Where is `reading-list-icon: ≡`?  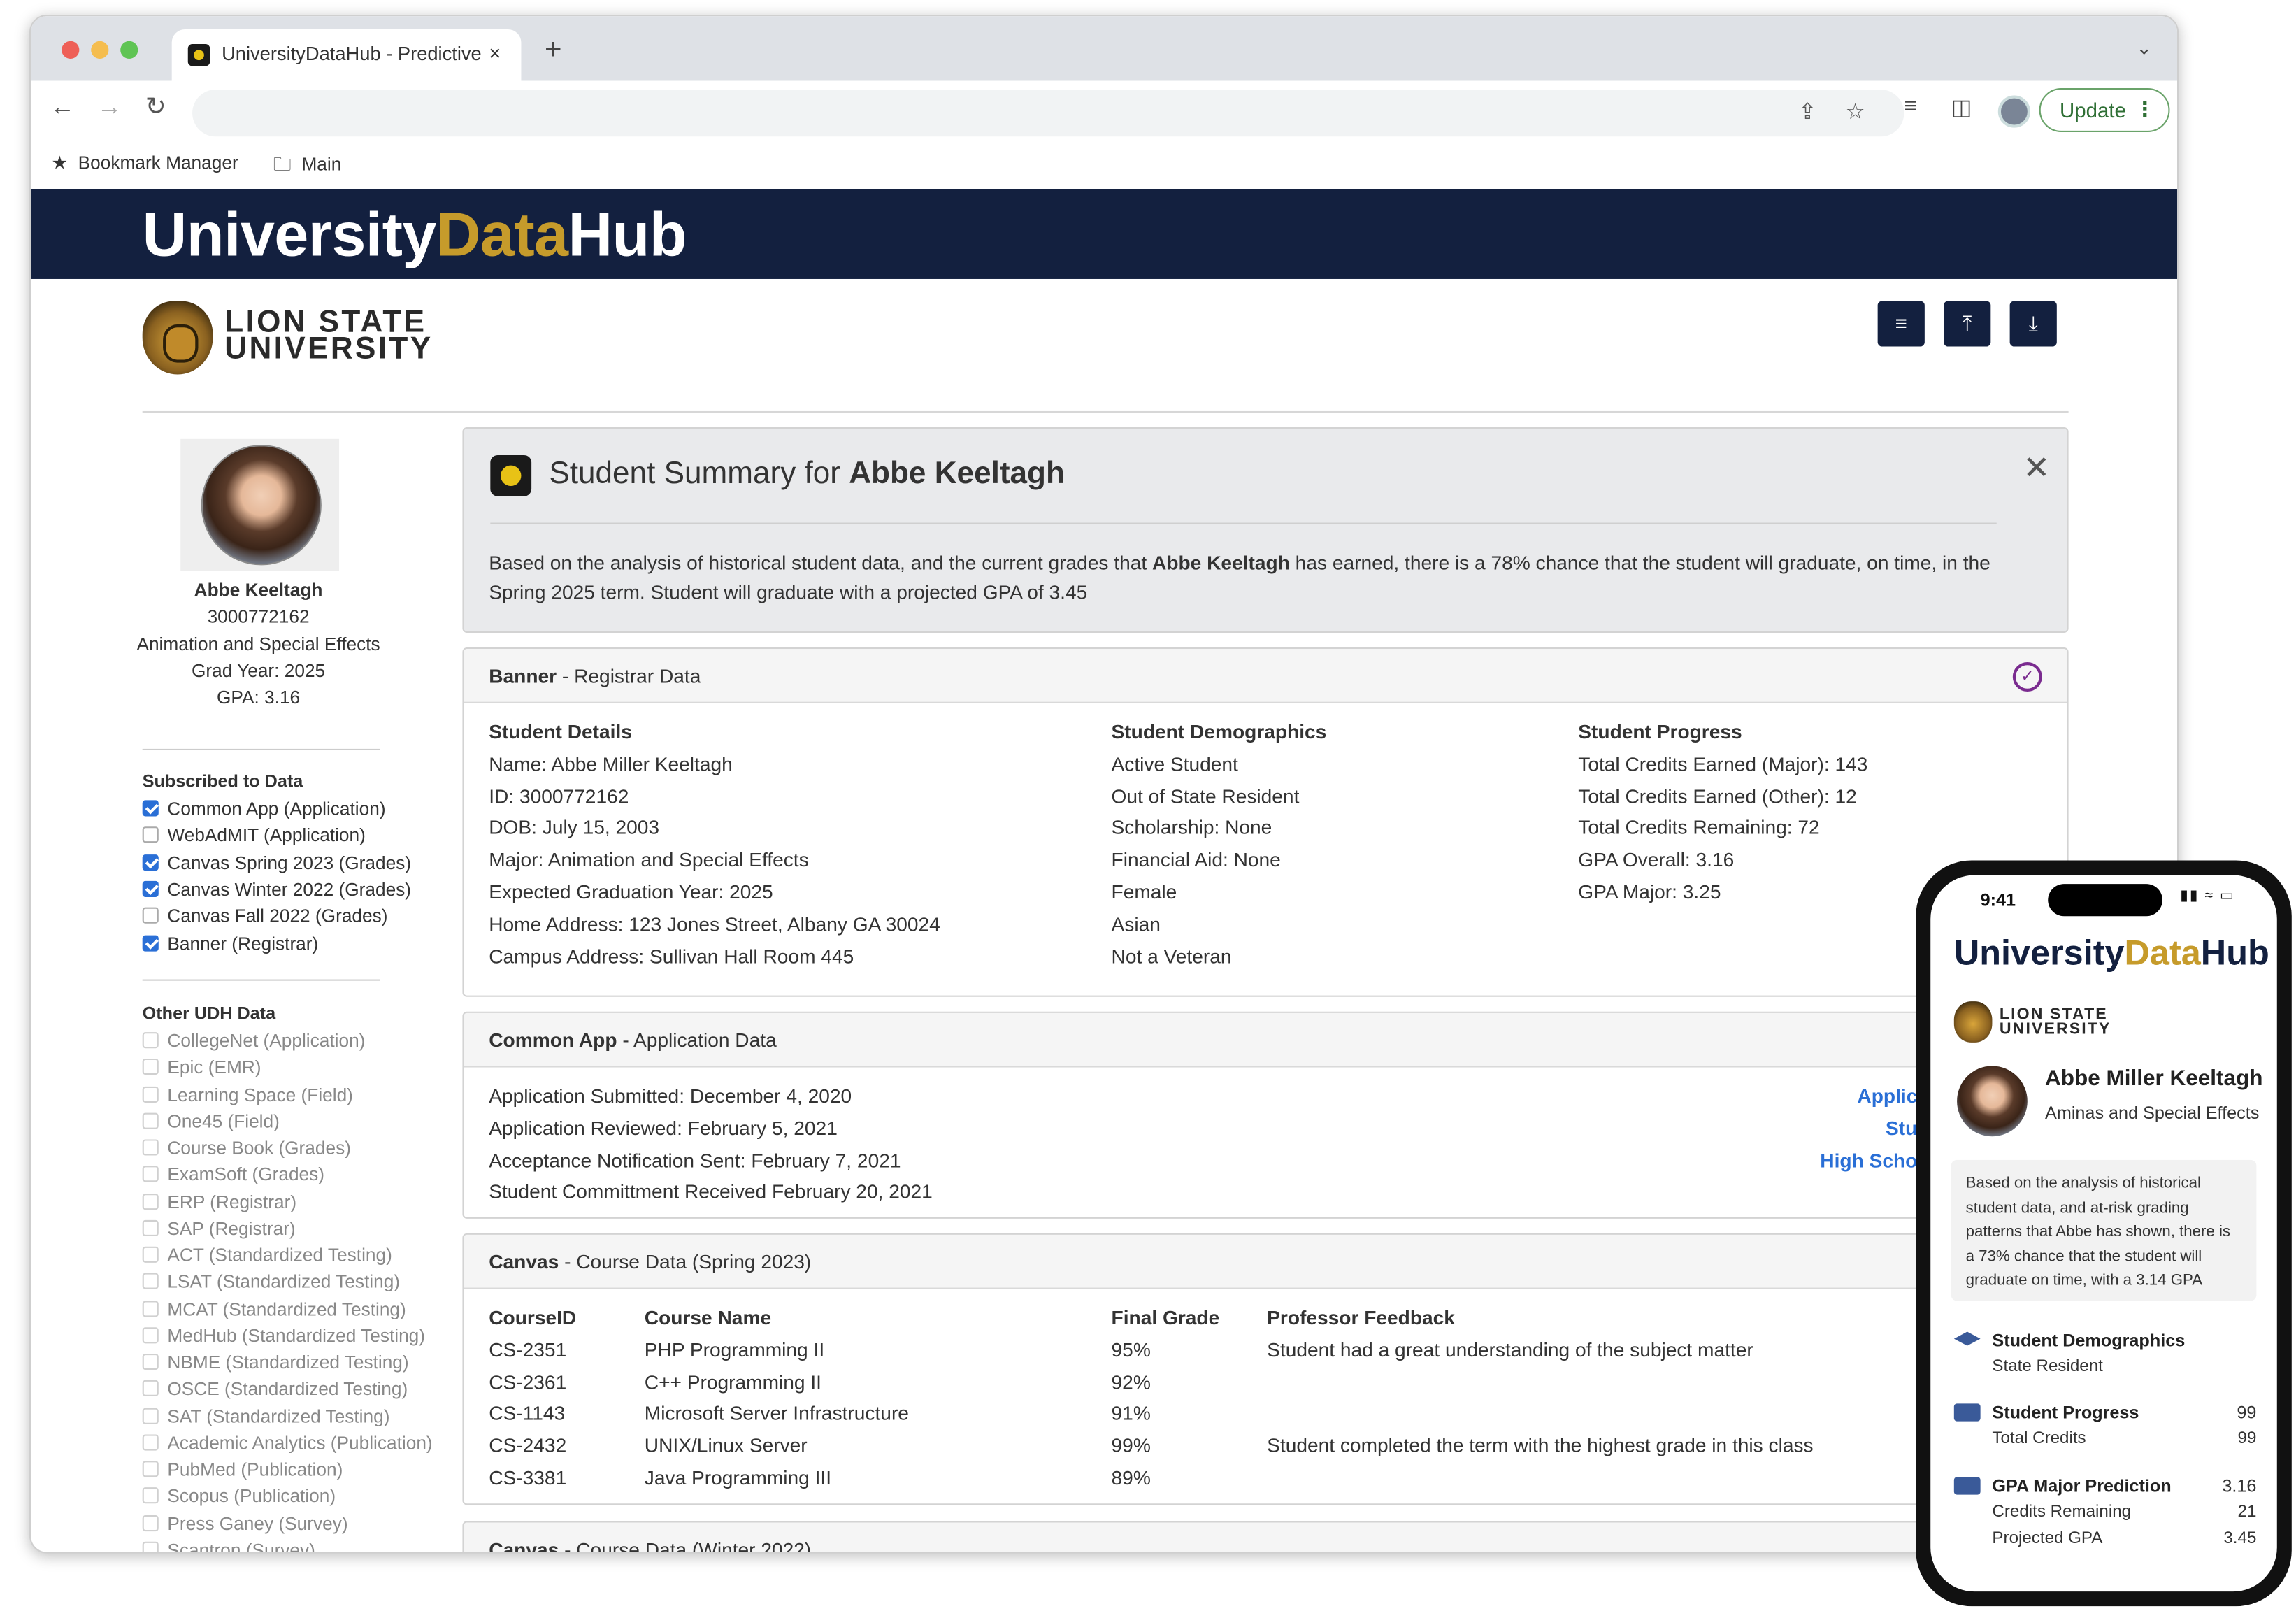
reading-list-icon: ≡ is located at coordinates (1910, 107).